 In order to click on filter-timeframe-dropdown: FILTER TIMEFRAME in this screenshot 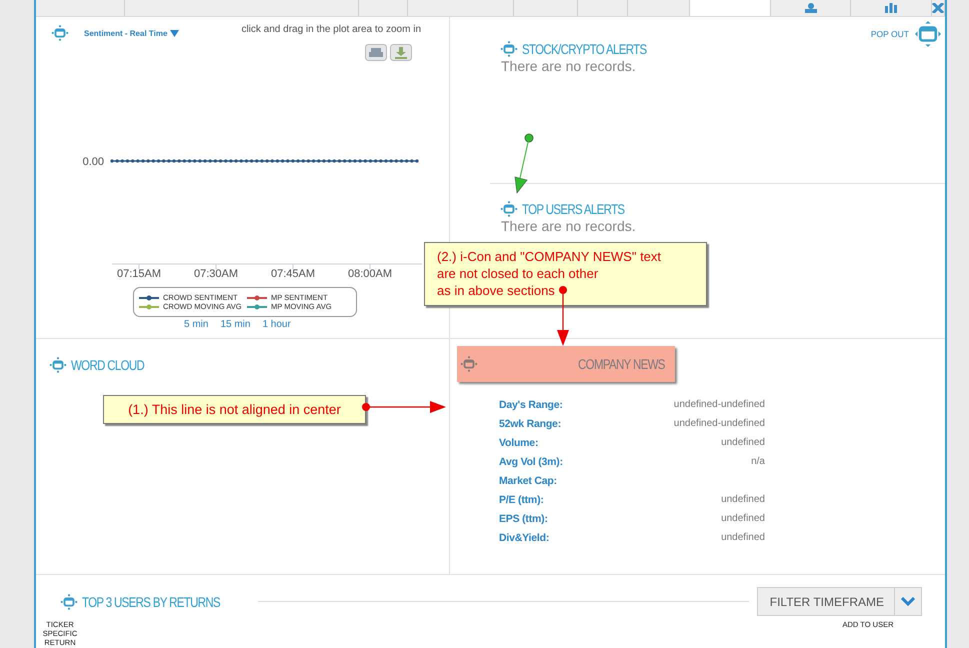, I will do `click(839, 601)`.